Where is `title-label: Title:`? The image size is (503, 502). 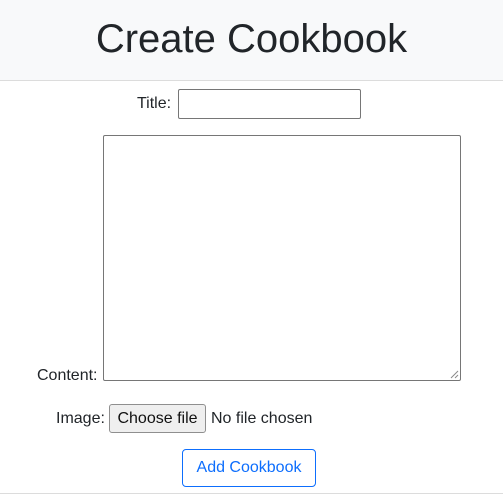
title-label: Title: is located at coordinates (154, 103).